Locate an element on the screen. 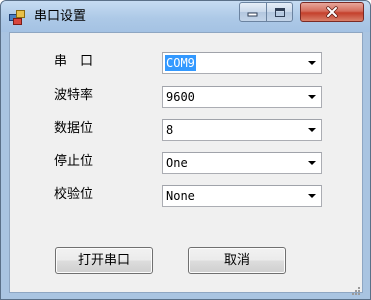  window-title: 串口设置 is located at coordinates (60, 16).